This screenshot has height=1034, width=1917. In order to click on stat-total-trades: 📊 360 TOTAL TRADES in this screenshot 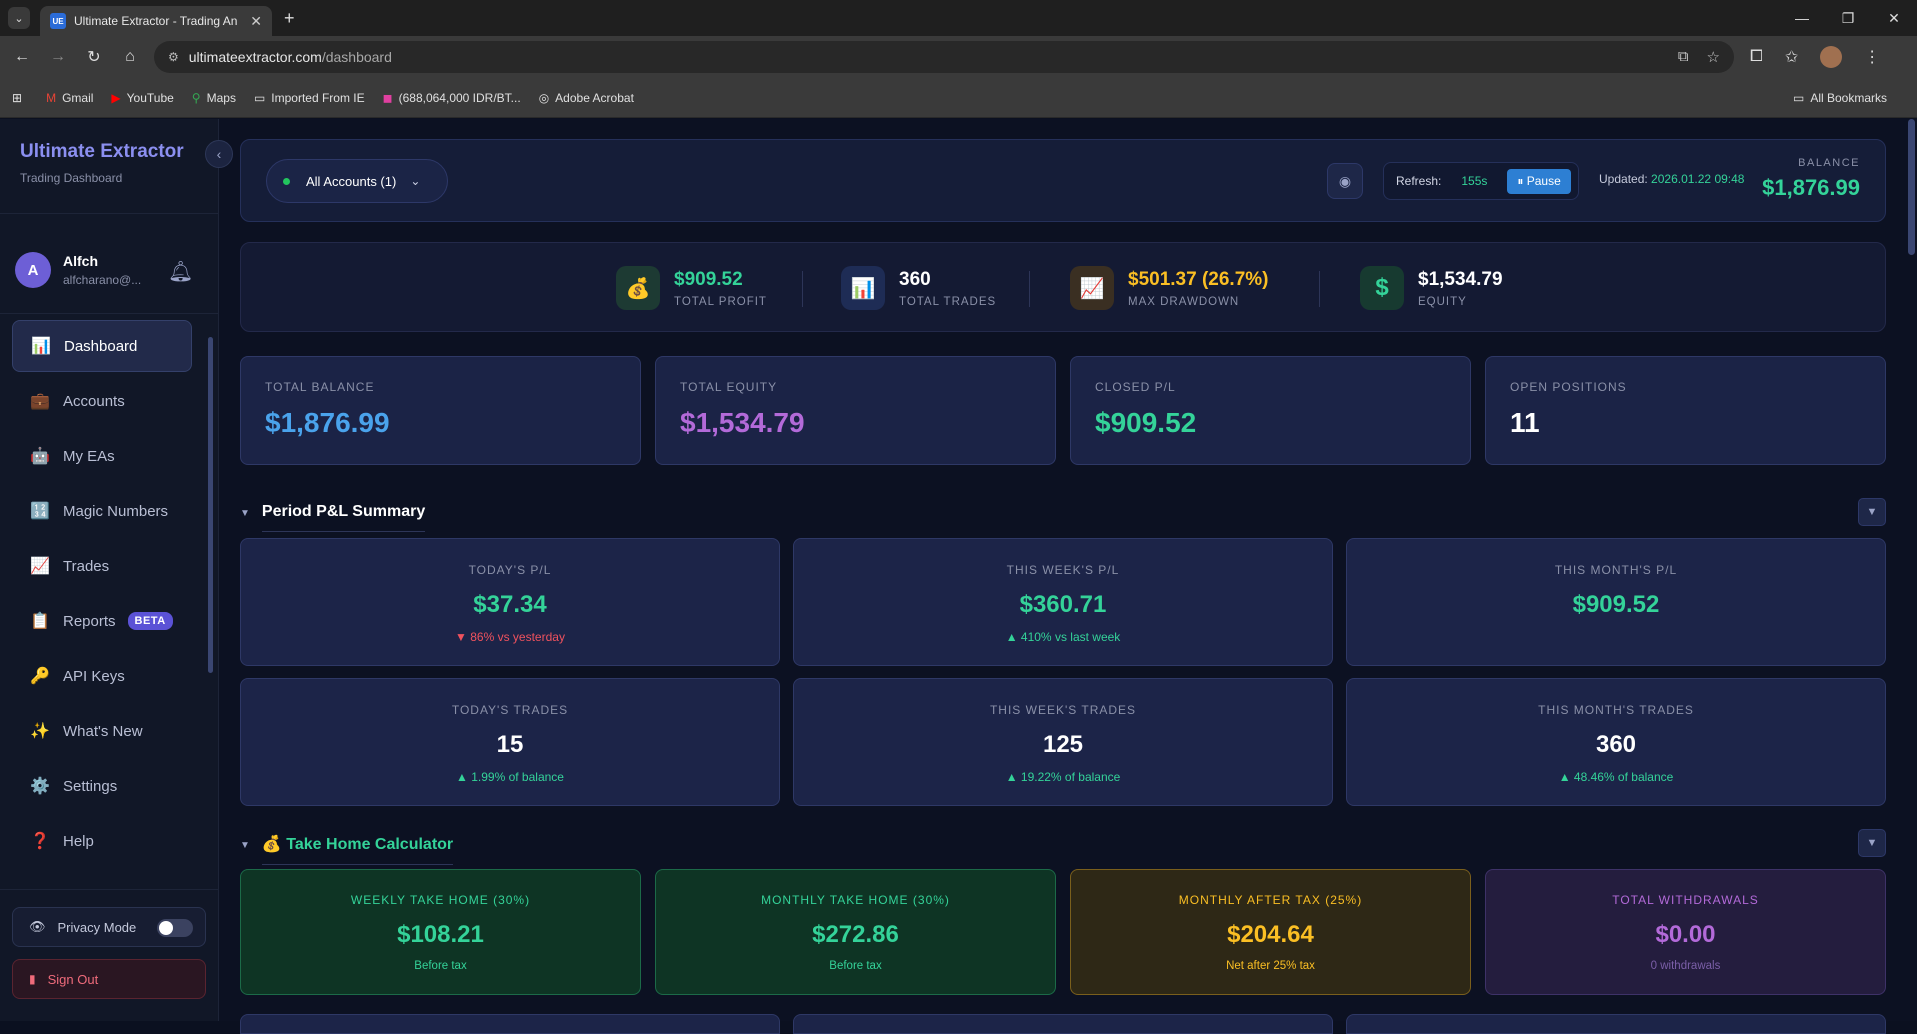, I will do `click(918, 288)`.